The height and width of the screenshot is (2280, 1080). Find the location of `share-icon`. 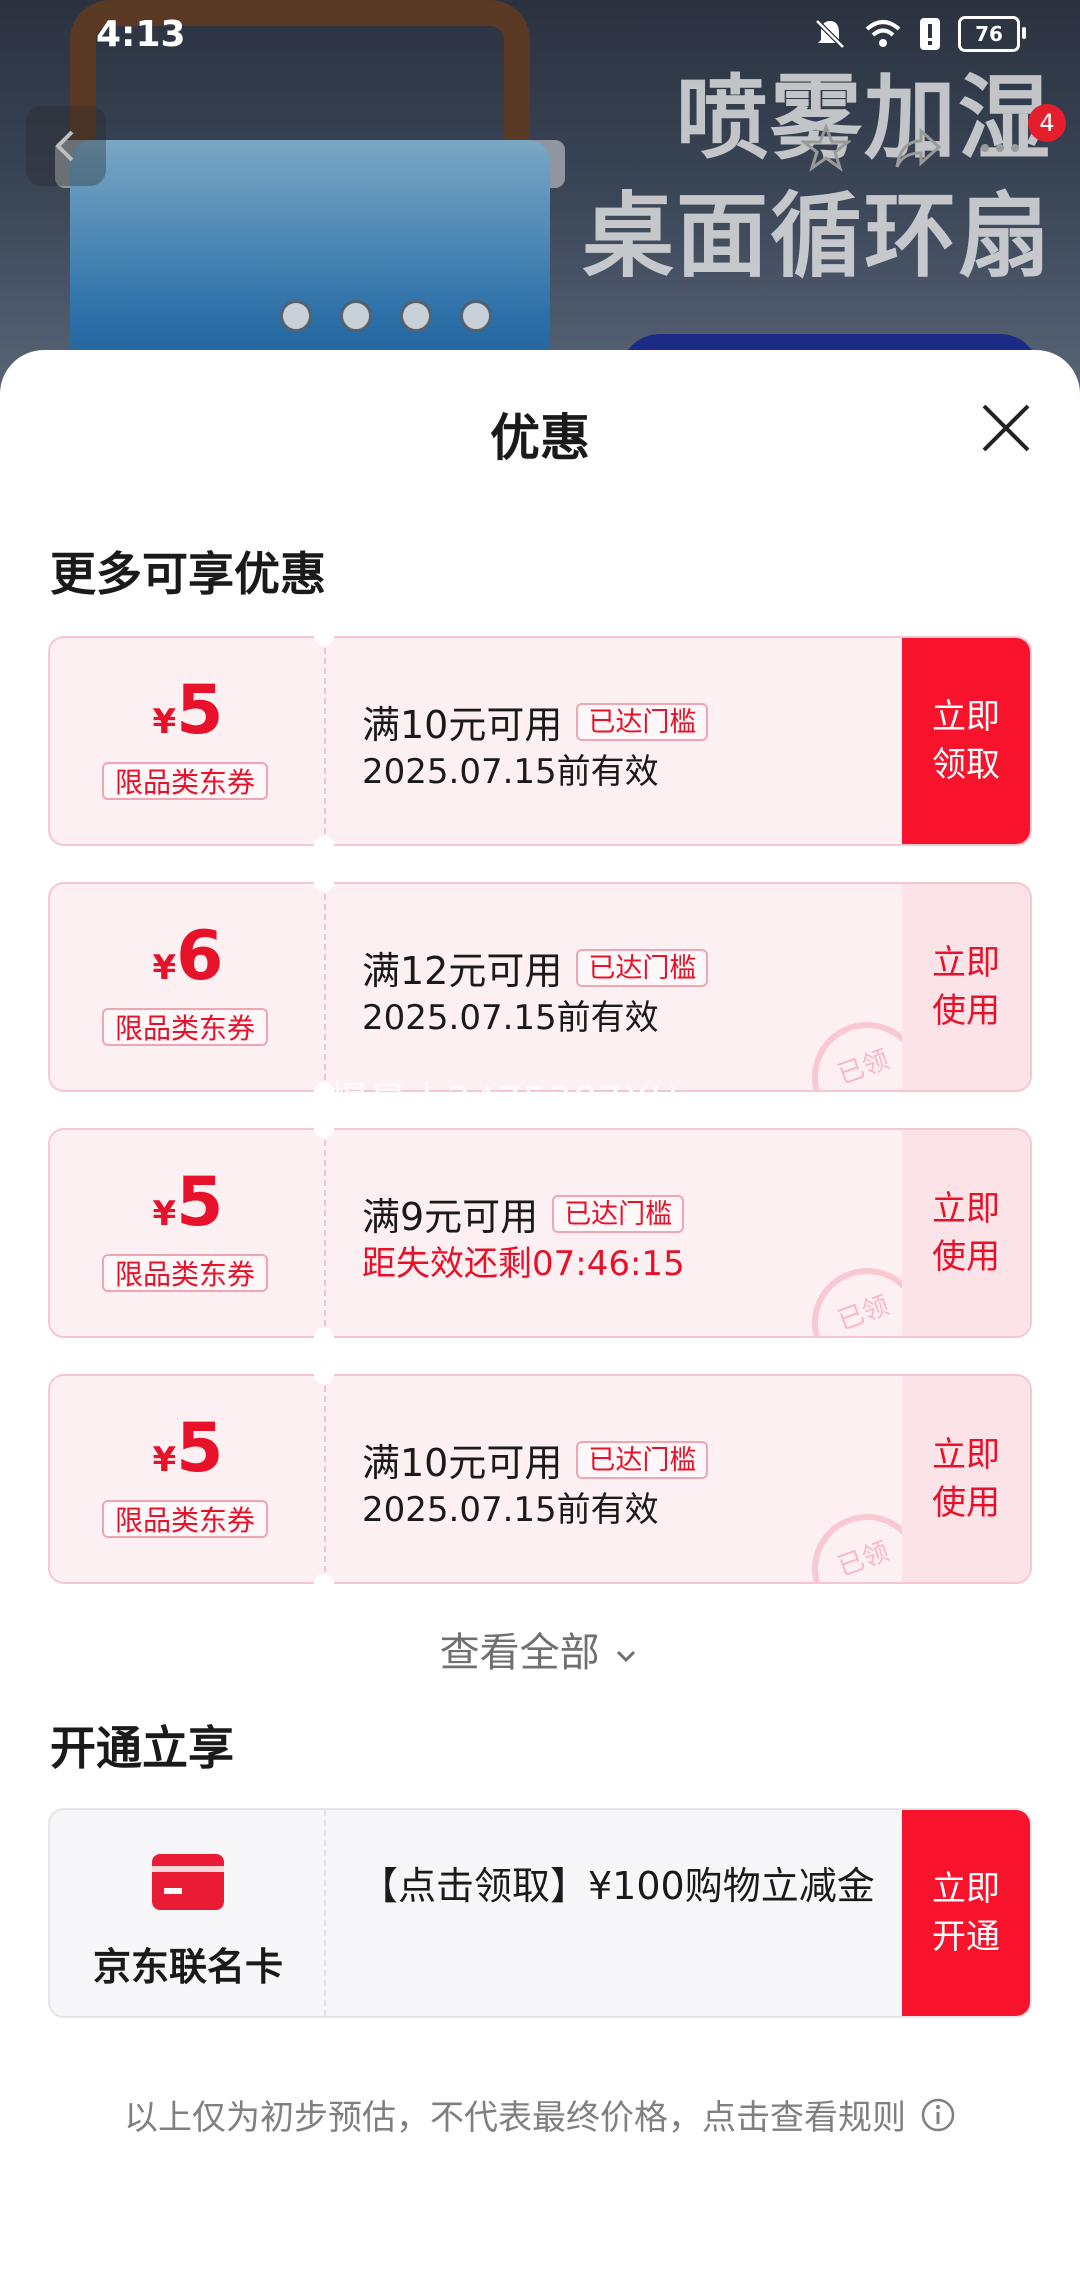

share-icon is located at coordinates (918, 147).